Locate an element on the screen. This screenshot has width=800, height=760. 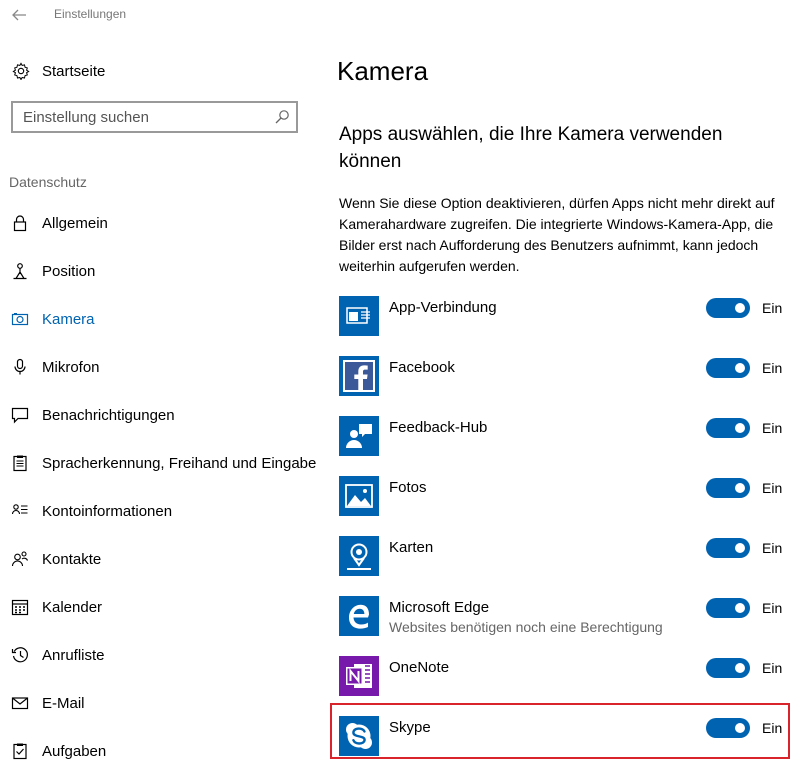
feedback-hub-icon is located at coordinates (359, 436).